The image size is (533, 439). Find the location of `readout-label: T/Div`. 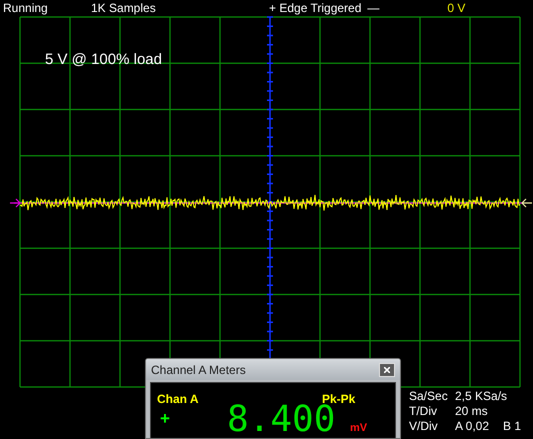

readout-label: T/Div is located at coordinates (423, 411).